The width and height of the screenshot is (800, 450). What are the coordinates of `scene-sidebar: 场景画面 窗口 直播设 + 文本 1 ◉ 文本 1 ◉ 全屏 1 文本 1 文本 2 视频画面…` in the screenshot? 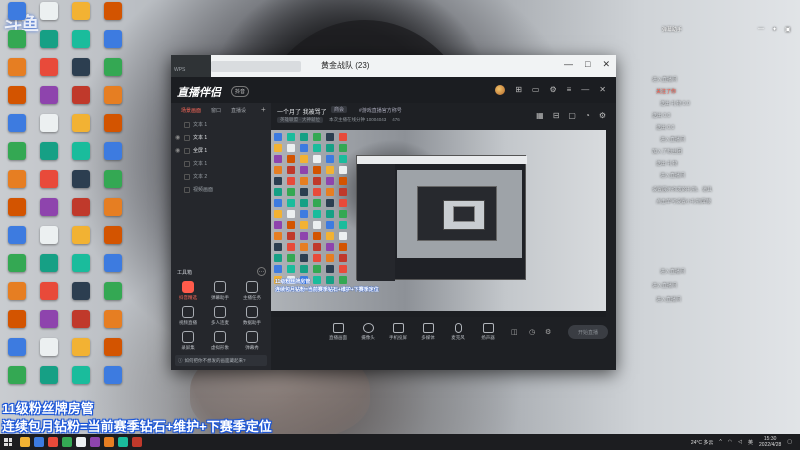 It's located at (221, 236).